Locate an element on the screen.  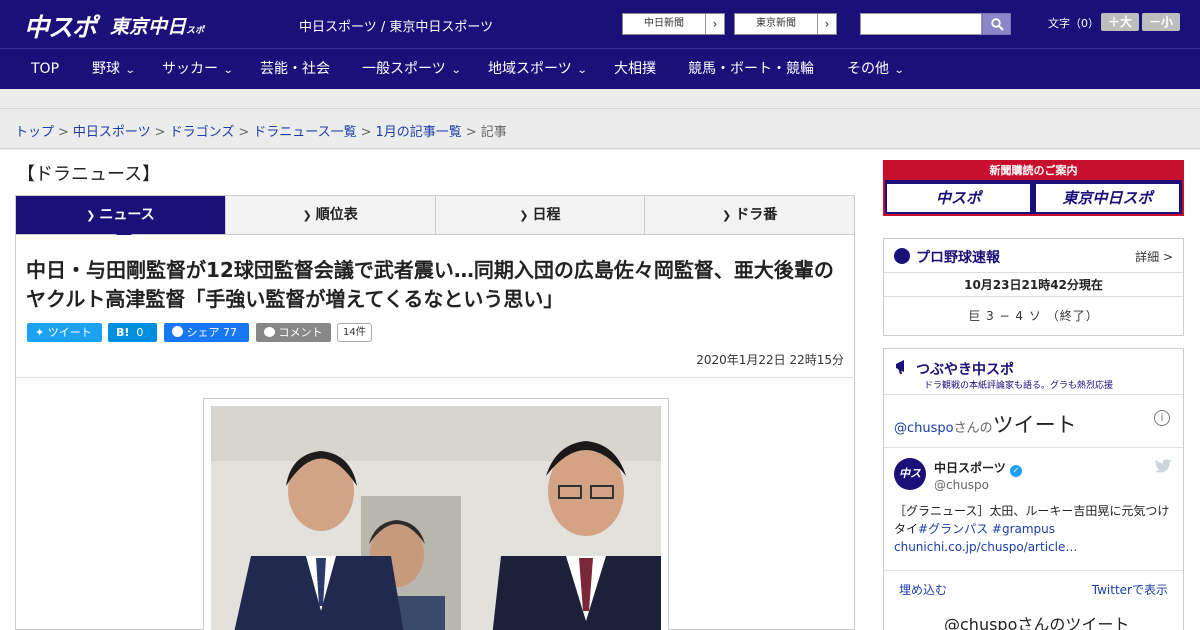
tab-schedule: ❯ 日程 is located at coordinates (539, 215).